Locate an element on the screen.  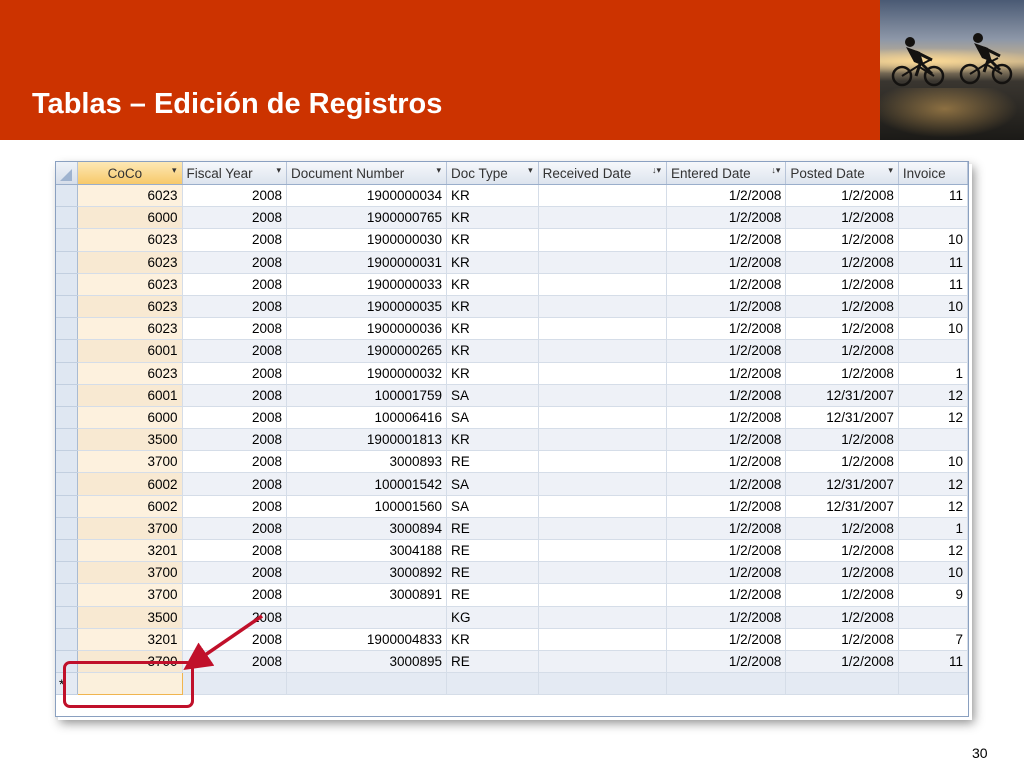
table-cell: 1900000765 is located at coordinates (367, 218).